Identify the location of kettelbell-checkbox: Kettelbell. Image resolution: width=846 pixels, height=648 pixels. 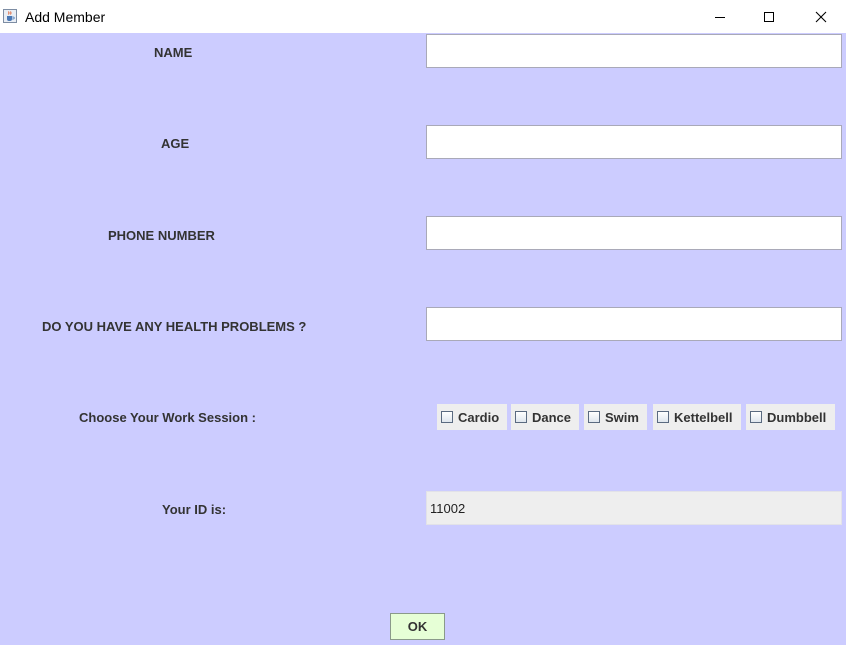
(697, 417).